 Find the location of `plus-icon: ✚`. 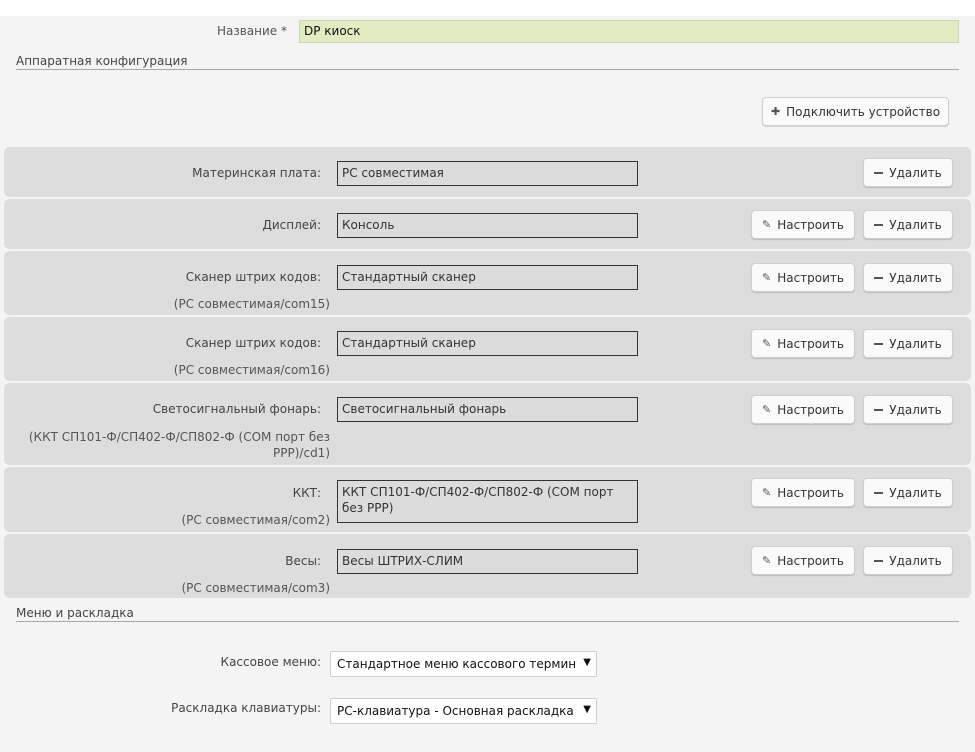

plus-icon: ✚ is located at coordinates (775, 111).